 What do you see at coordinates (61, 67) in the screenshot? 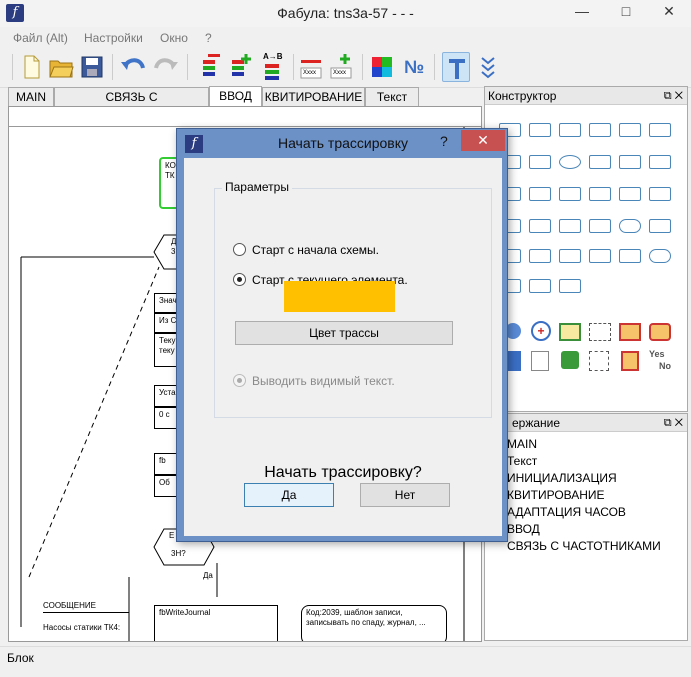
I see `open-folder-icon` at bounding box center [61, 67].